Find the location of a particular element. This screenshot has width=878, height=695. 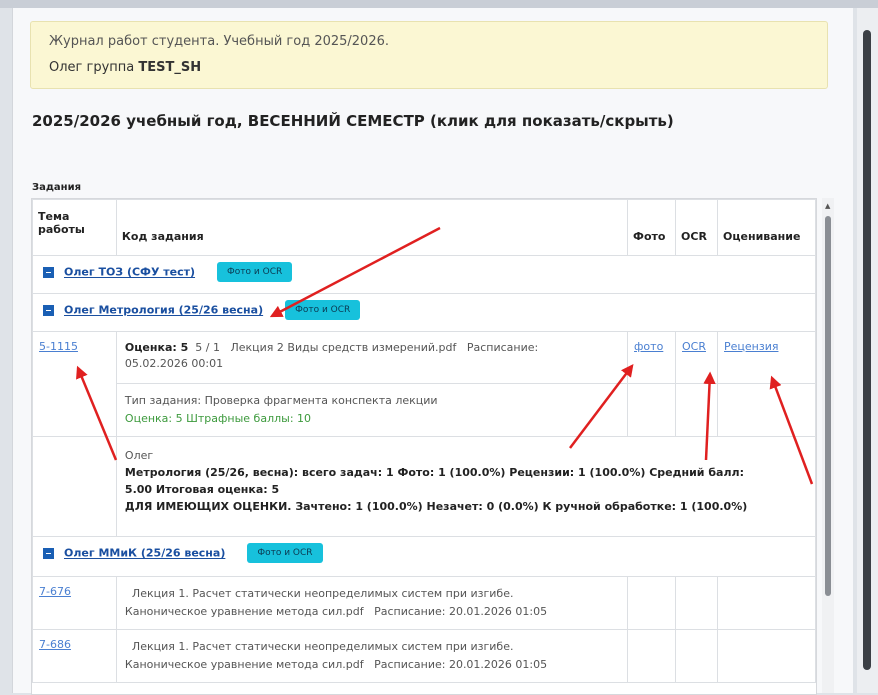

group-prefix: группа is located at coordinates (110, 67).